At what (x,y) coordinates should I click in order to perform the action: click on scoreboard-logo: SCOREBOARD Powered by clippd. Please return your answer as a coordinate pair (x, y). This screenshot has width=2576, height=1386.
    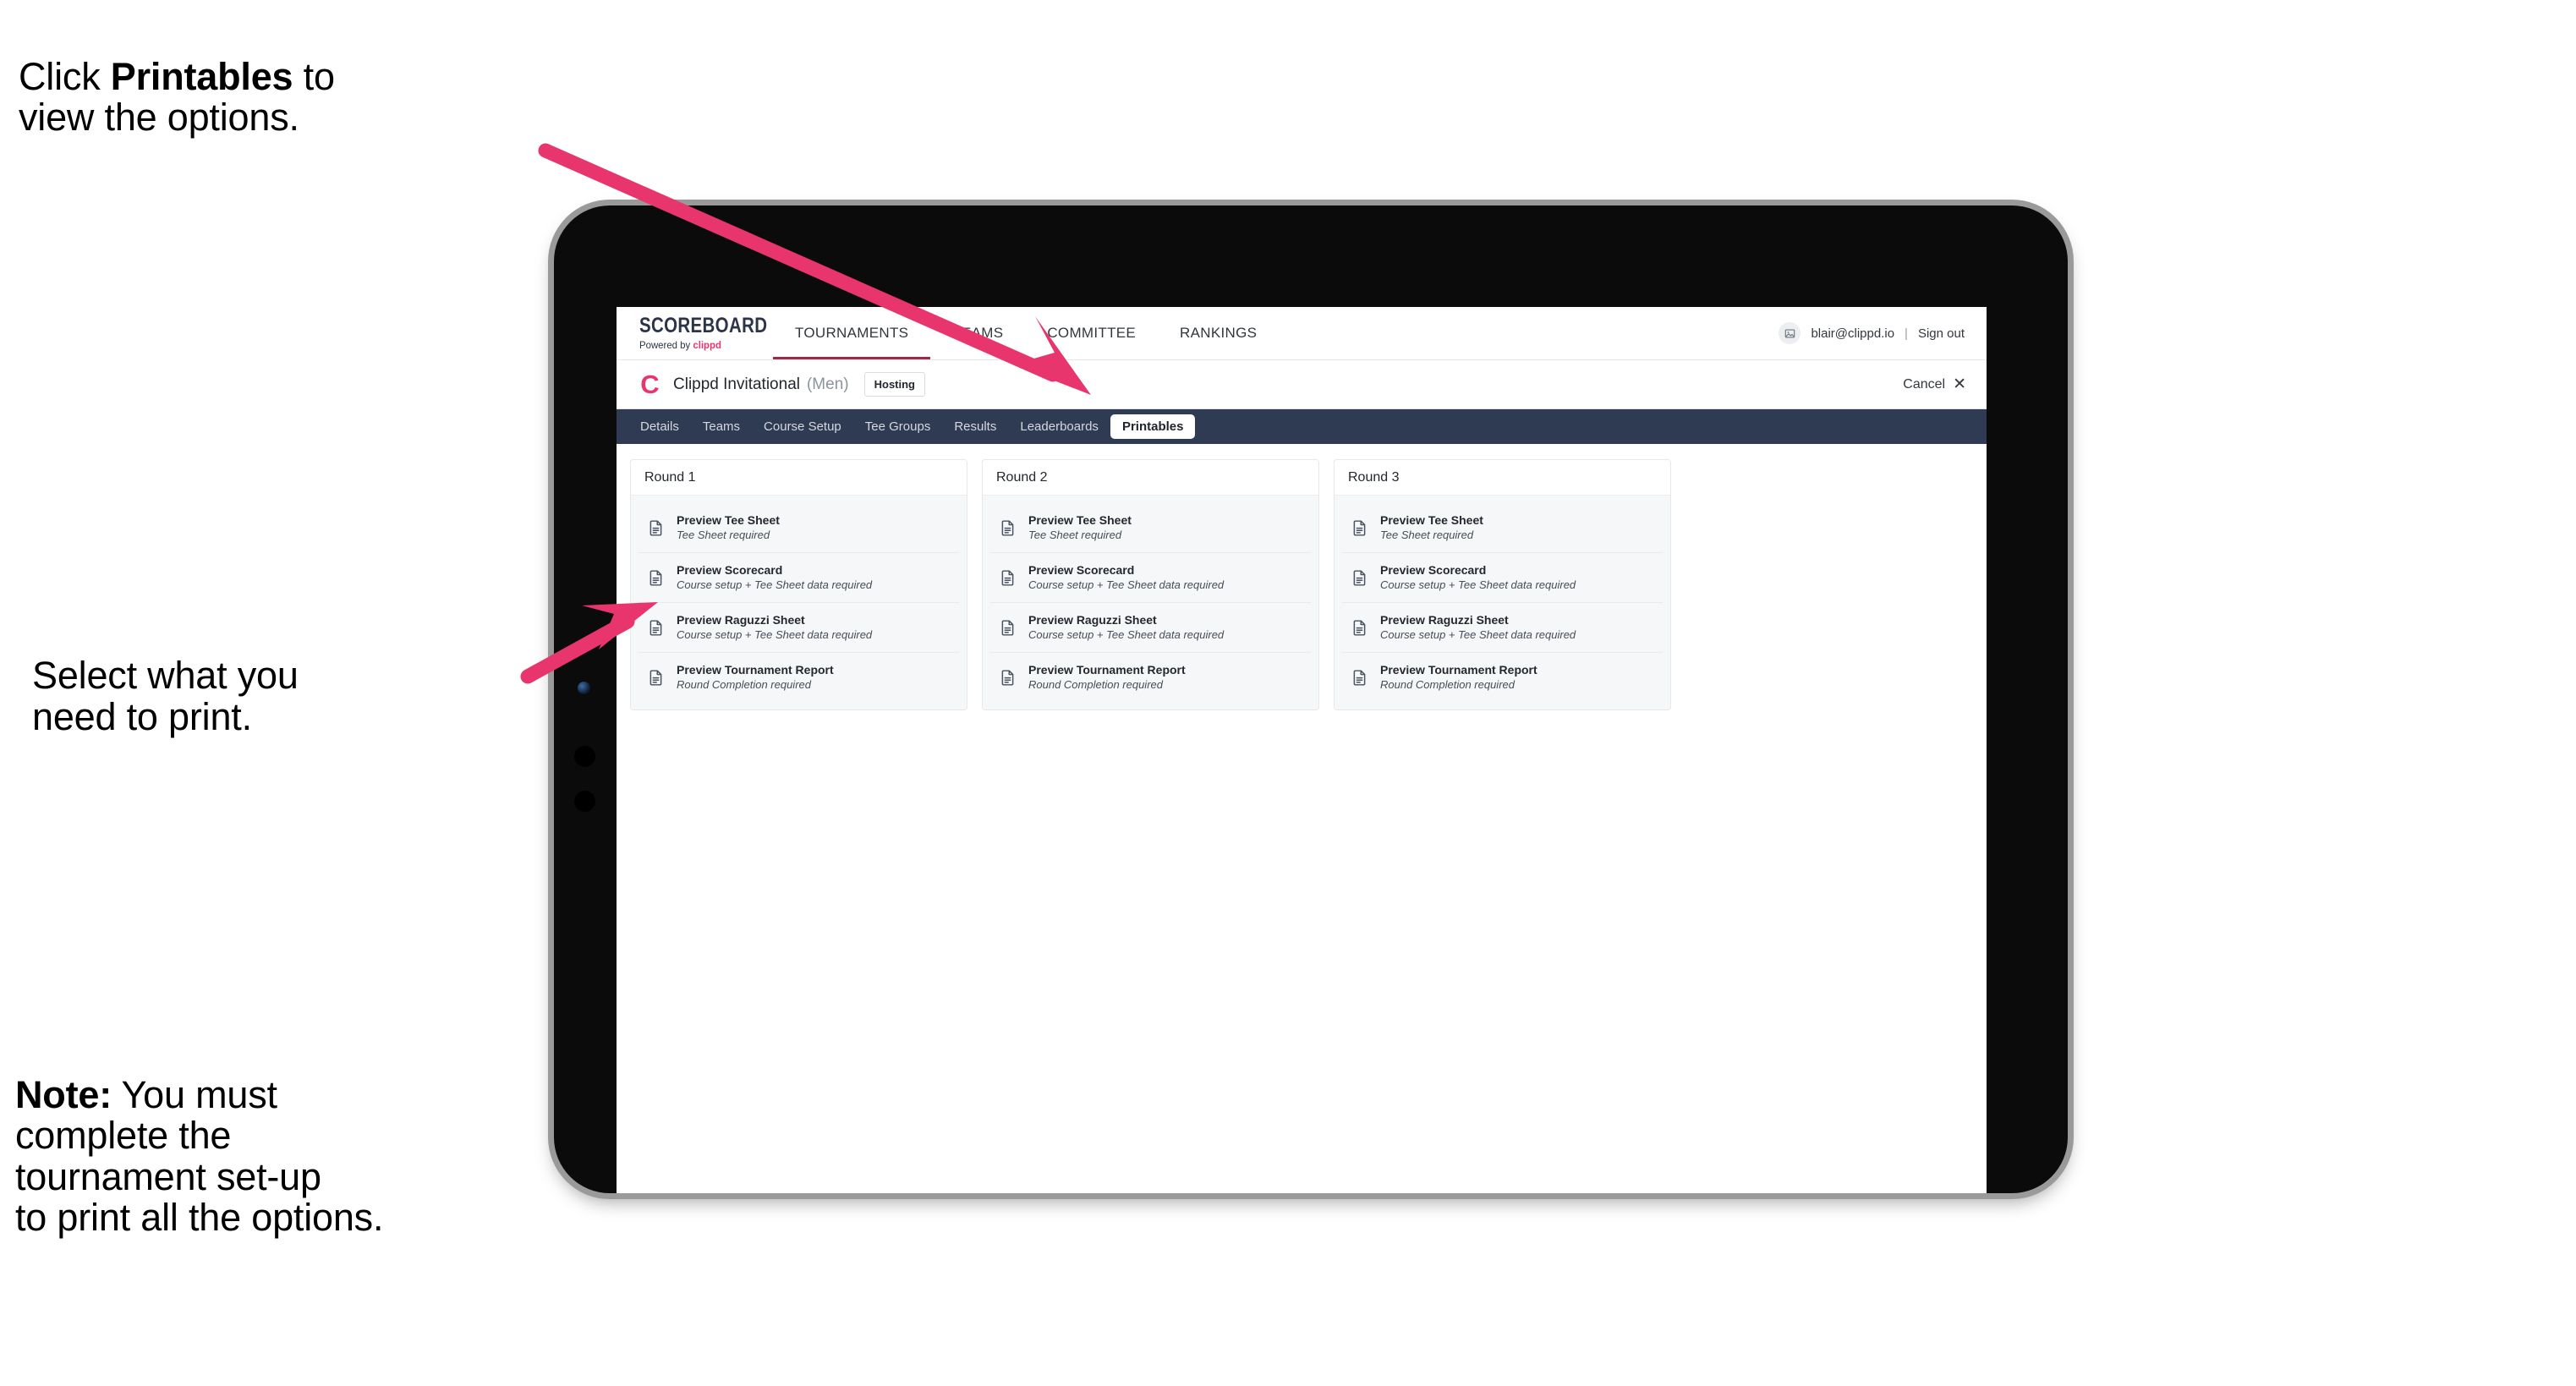
    Looking at the image, I should click on (703, 333).